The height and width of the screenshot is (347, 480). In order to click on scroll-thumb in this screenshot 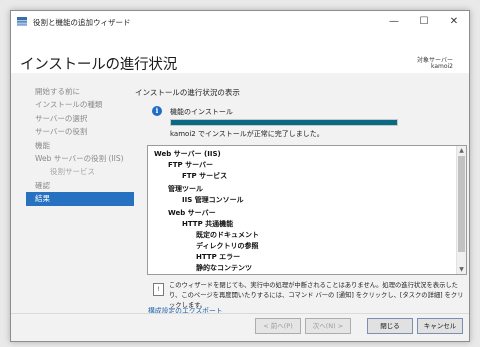, I will do `click(461, 204)`.